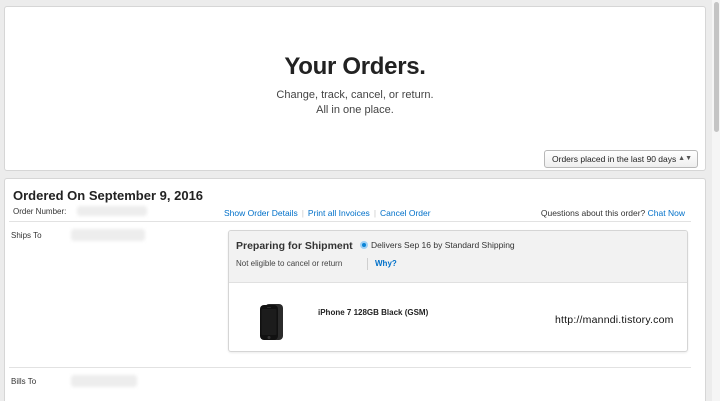 The height and width of the screenshot is (401, 720). Describe the element at coordinates (112, 211) in the screenshot. I see `order-number-redacted` at that location.